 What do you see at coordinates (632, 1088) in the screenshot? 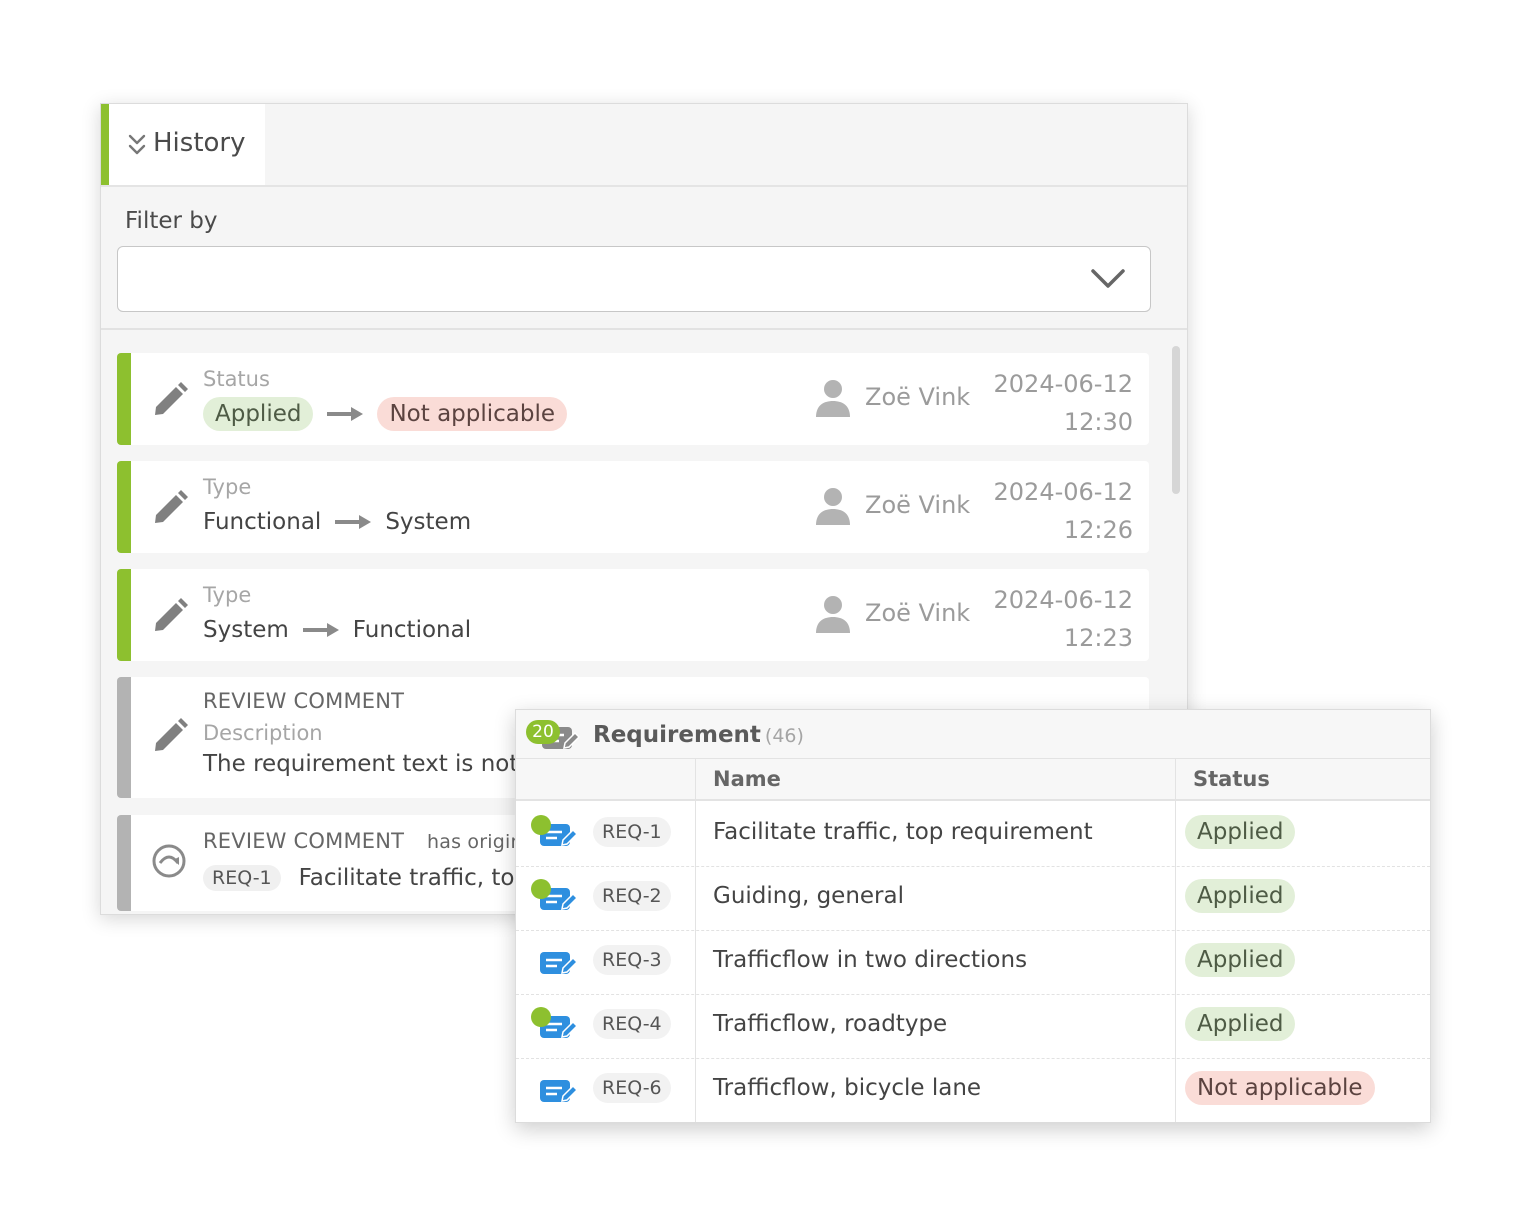
I see `requirement-id: REQ-6` at bounding box center [632, 1088].